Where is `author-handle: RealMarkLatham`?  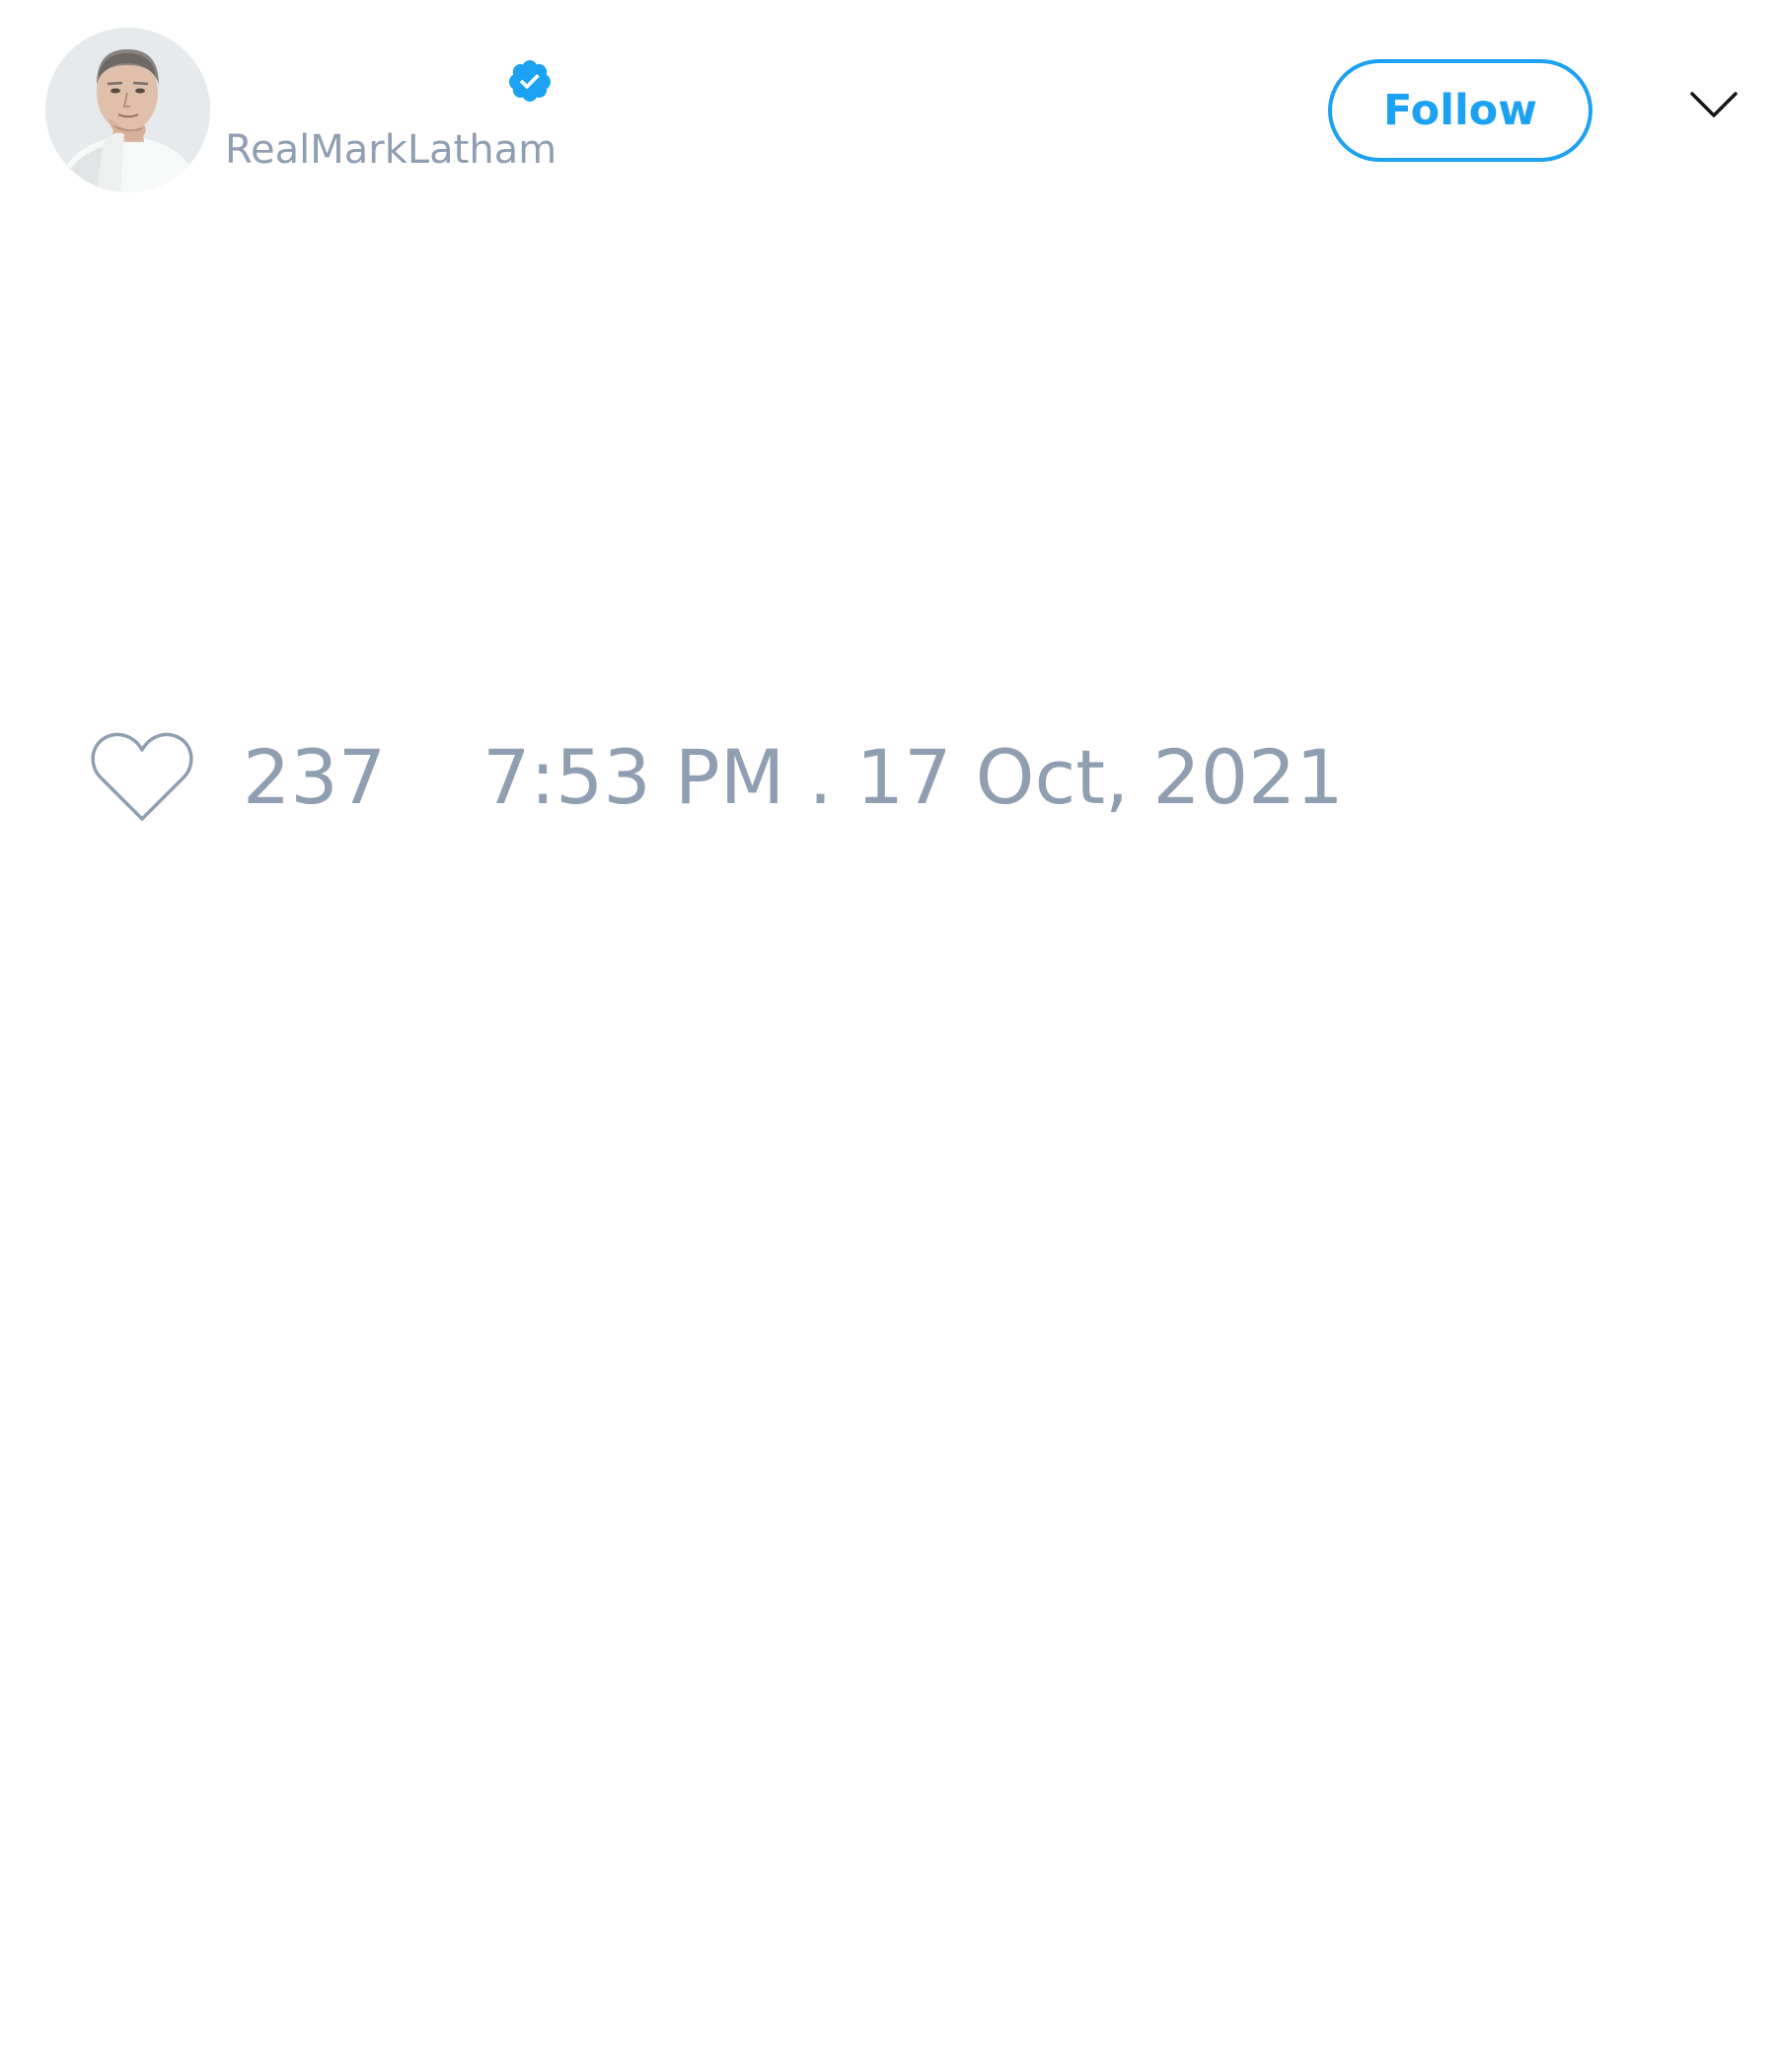
author-handle: RealMarkLatham is located at coordinates (390, 150).